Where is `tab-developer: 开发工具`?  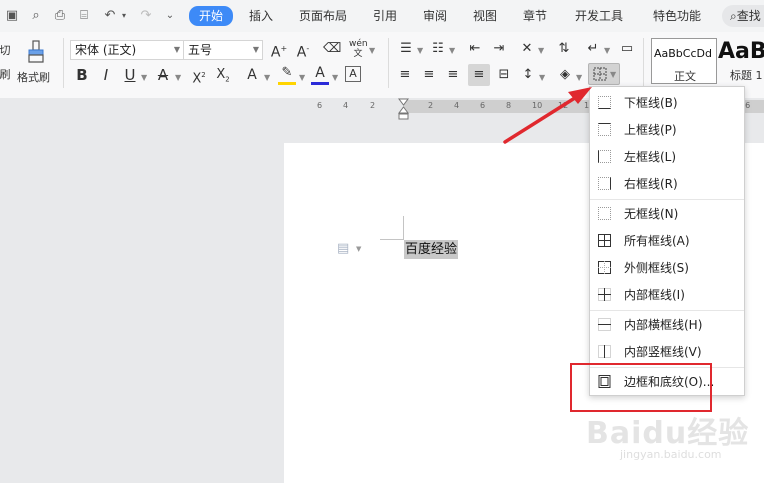 tab-developer: 开发工具 is located at coordinates (599, 16).